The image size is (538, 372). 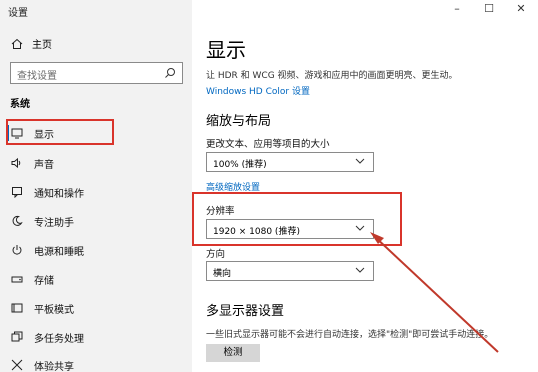 What do you see at coordinates (96, 279) in the screenshot?
I see `sidebar-item-storage: 存储` at bounding box center [96, 279].